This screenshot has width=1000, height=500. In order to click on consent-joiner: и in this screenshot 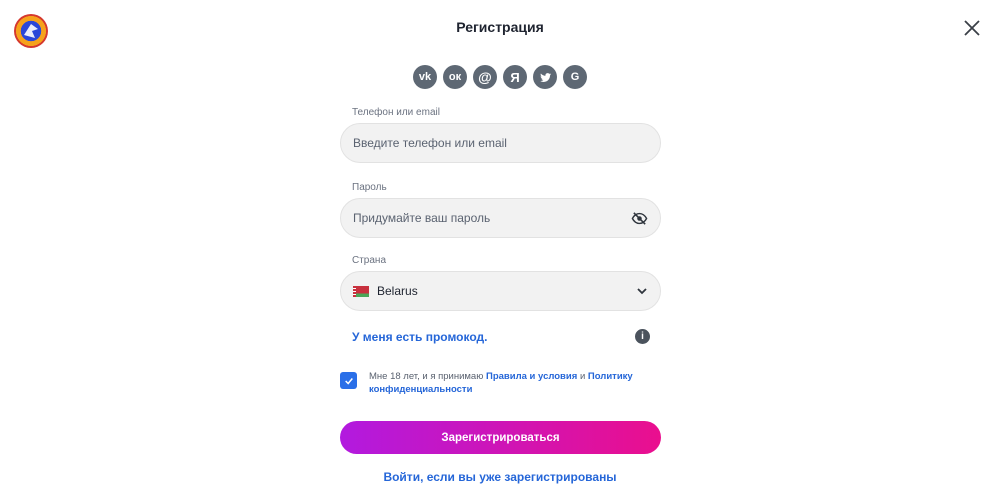, I will do `click(582, 376)`.